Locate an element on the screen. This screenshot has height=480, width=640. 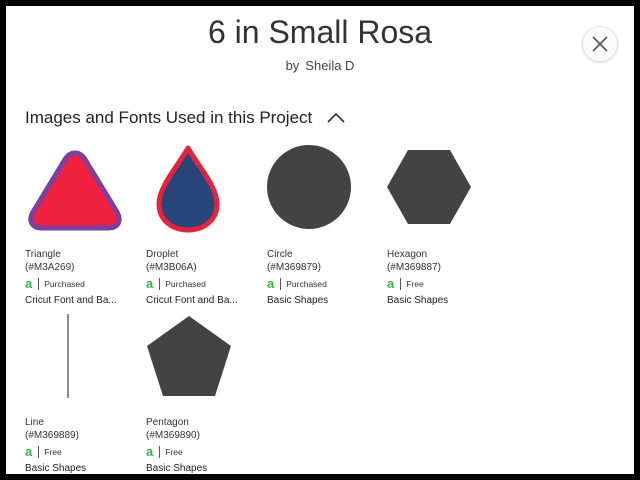
image-card-pentagon: Pentagon (#M369890) a Free Basic Shapes is located at coordinates (201, 393).